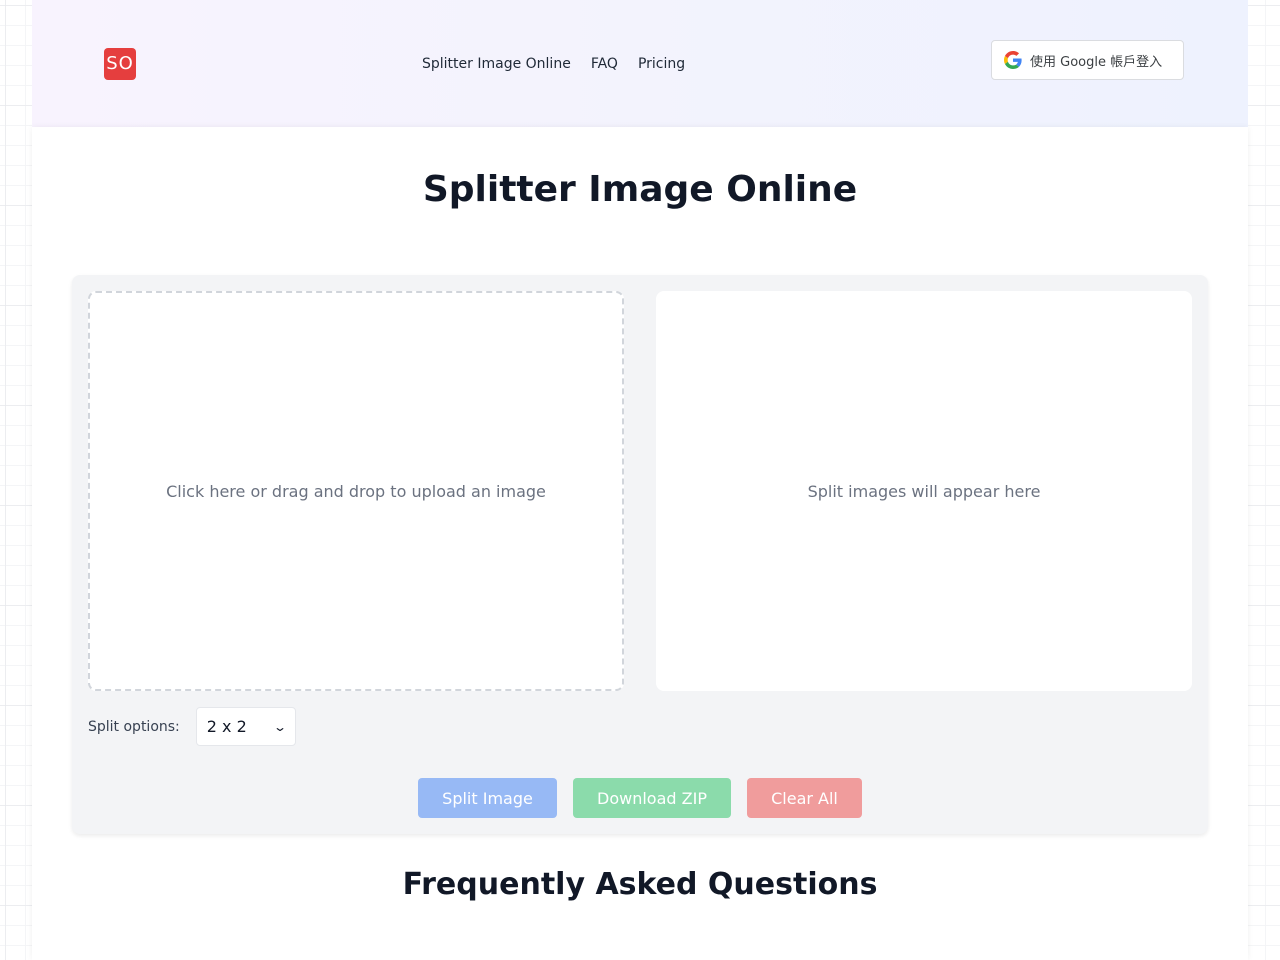  Describe the element at coordinates (661, 64) in the screenshot. I see `nav-link-pricing: Pricing` at that location.